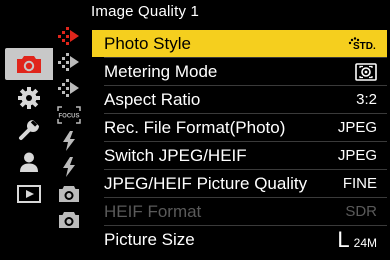 This screenshot has width=390, height=260. What do you see at coordinates (357, 239) in the screenshot?
I see `picture-size-value: L 24M` at bounding box center [357, 239].